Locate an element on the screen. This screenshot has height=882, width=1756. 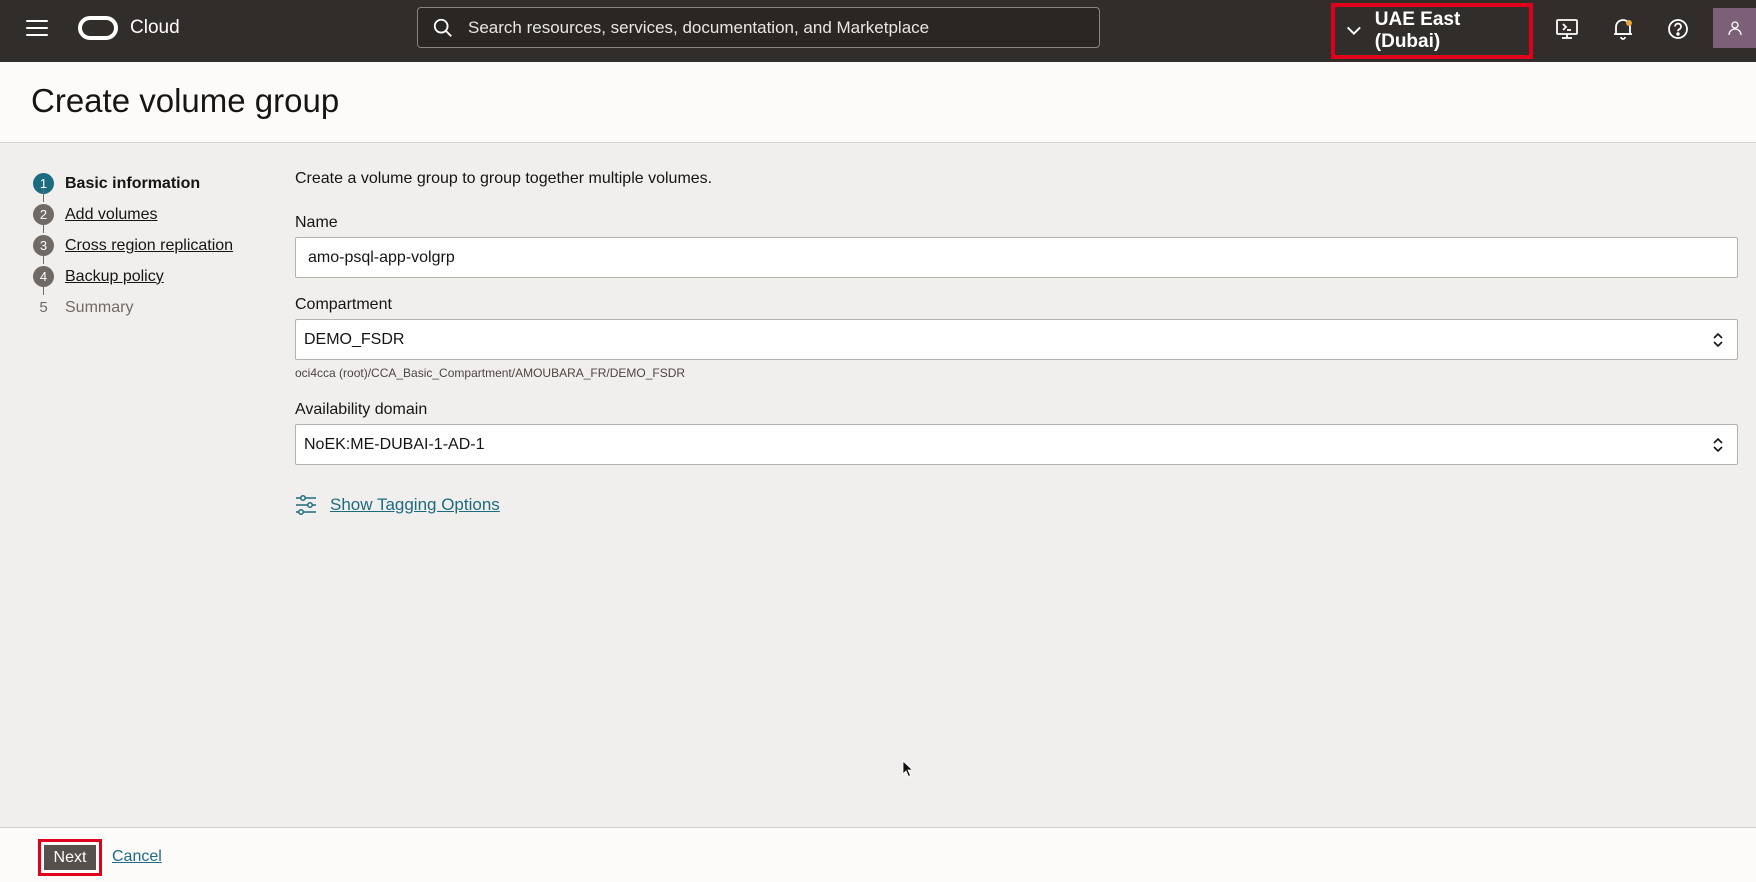
step-cross-region-replication: 3 Cross region replication is located at coordinates (150, 247).